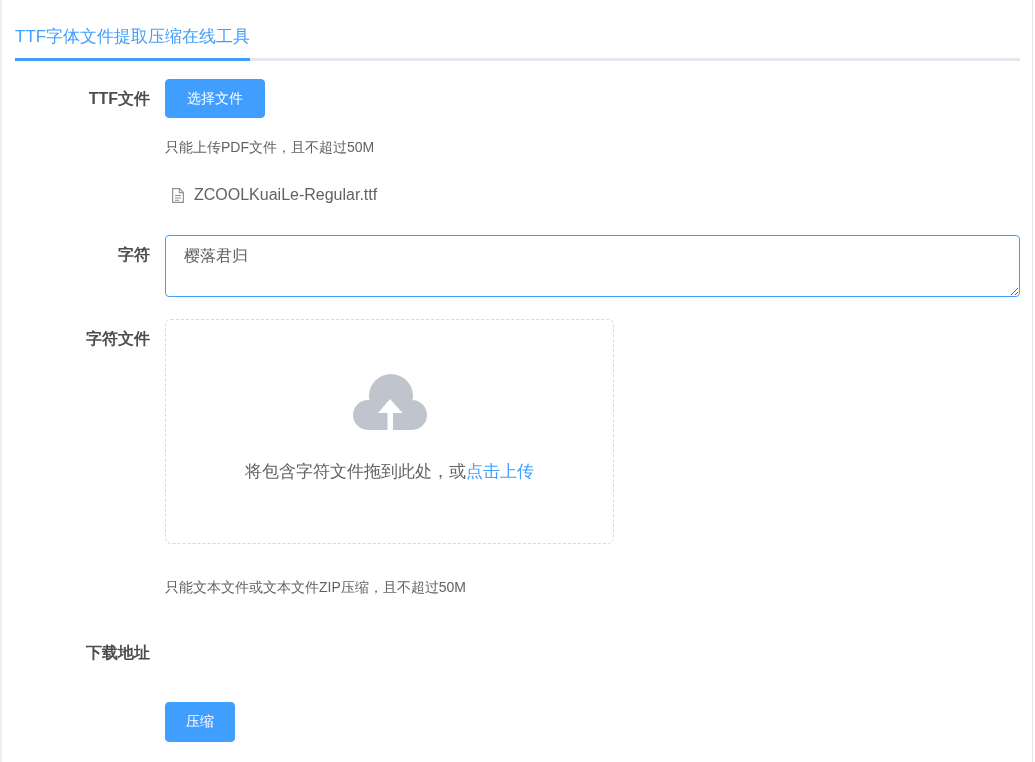 This screenshot has width=1035, height=762. Describe the element at coordinates (178, 195) in the screenshot. I see `document-icon` at that location.